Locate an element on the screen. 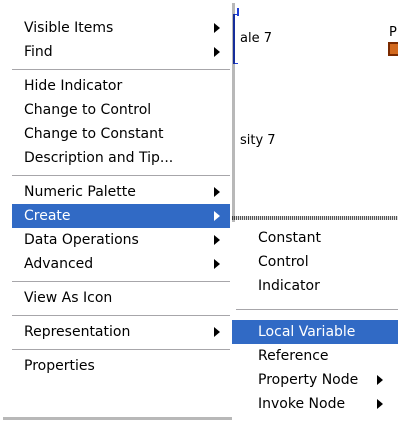 Image resolution: width=398 pixels, height=422 pixels. menu-item-change-to-control: Change to Control is located at coordinates (121, 110).